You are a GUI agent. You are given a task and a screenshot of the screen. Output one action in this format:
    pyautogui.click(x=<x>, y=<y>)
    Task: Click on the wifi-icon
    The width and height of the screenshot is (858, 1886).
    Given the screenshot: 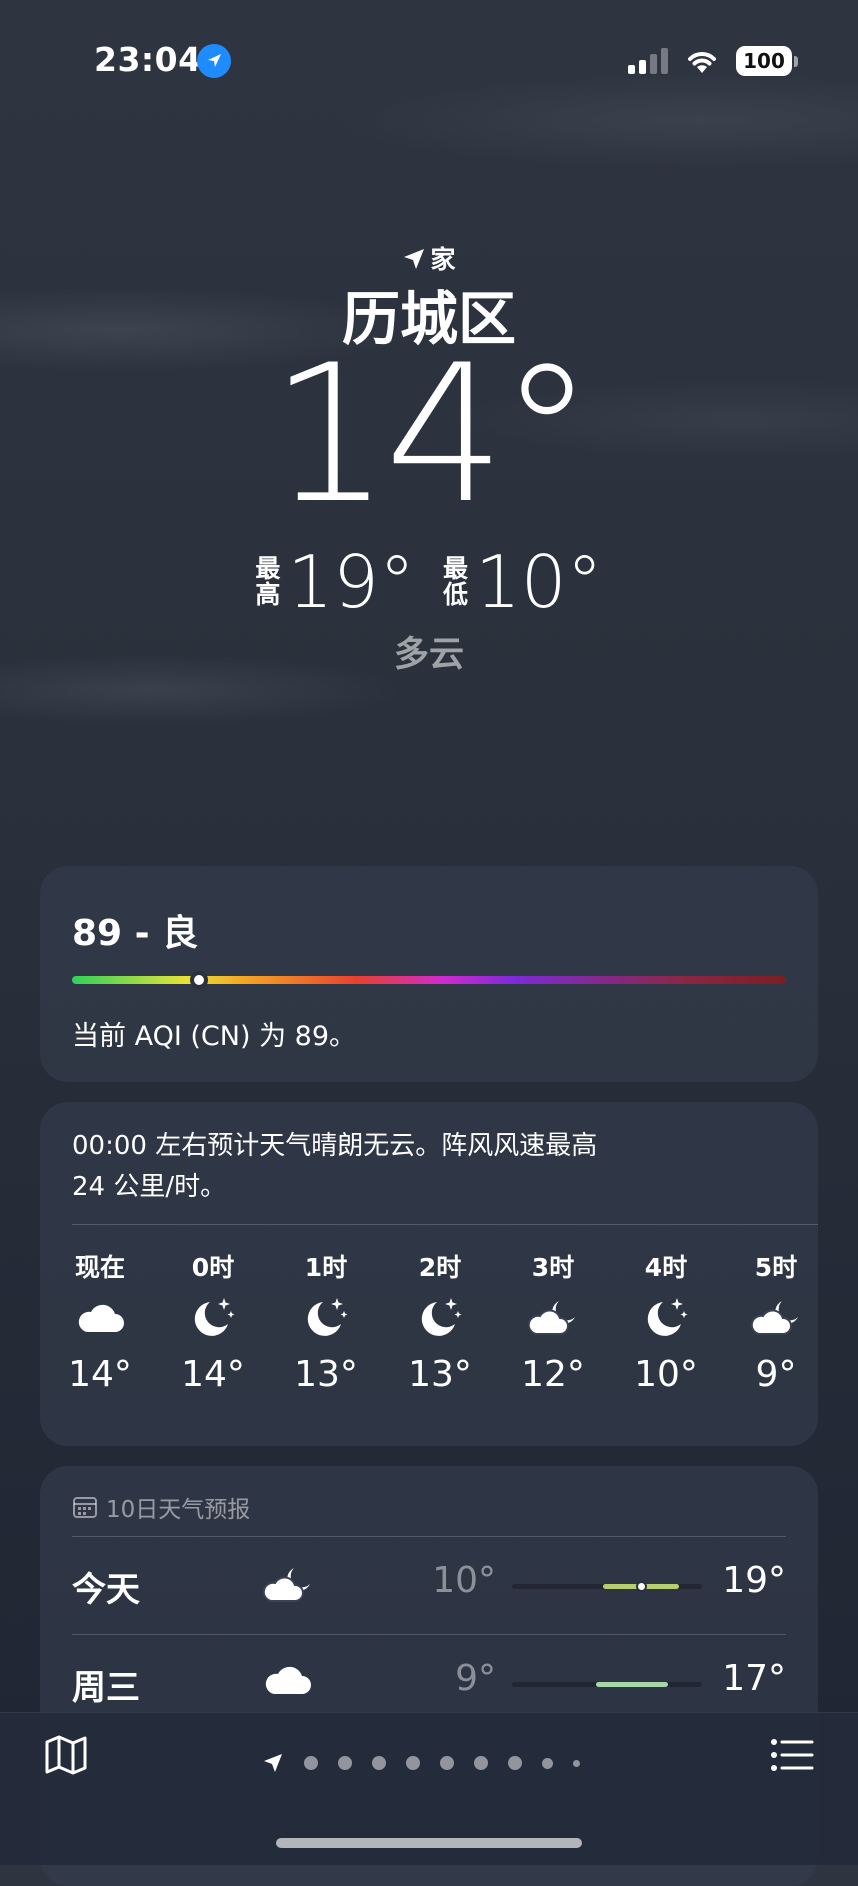 What is the action you would take?
    pyautogui.click(x=702, y=62)
    